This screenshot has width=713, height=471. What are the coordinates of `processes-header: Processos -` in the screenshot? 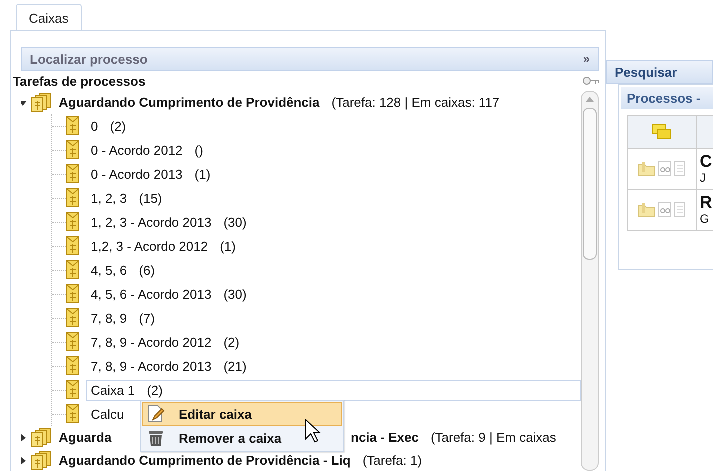 It's located at (667, 98).